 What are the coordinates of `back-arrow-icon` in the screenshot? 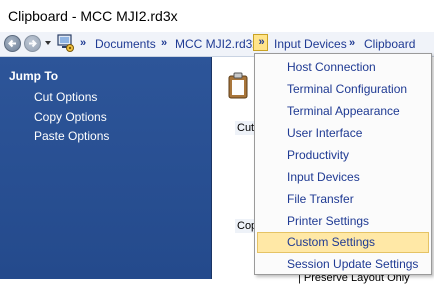 It's located at (12, 43).